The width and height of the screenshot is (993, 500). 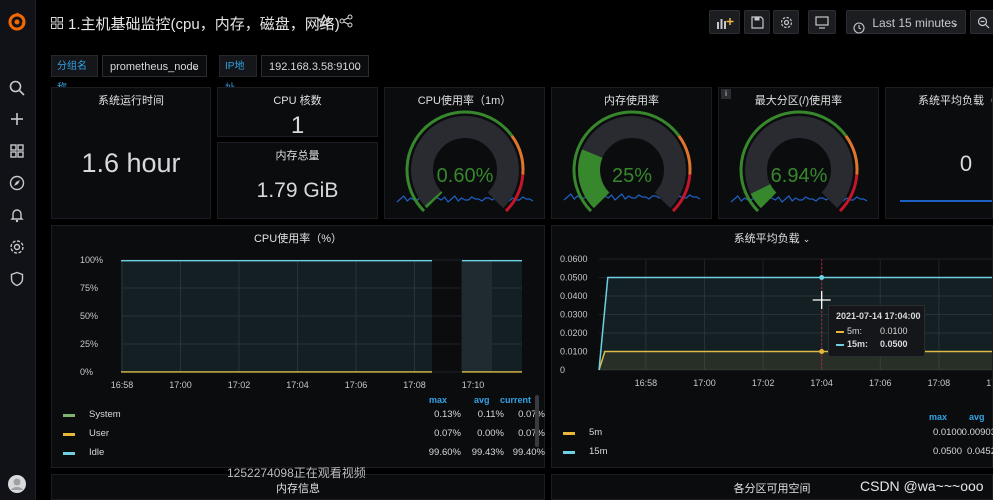 What do you see at coordinates (537, 421) in the screenshot?
I see `legend-scrollbar` at bounding box center [537, 421].